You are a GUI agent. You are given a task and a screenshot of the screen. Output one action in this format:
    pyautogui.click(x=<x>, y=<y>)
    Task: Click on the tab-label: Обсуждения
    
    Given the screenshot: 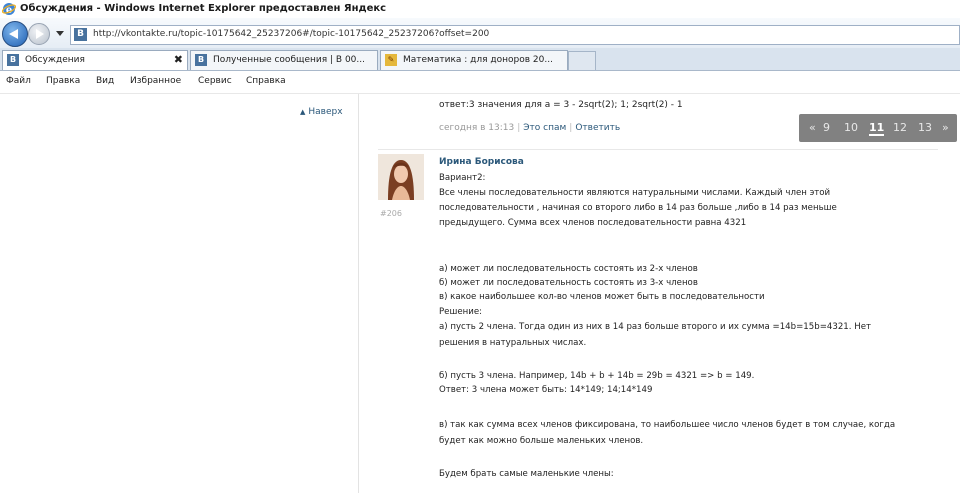 What is the action you would take?
    pyautogui.click(x=55, y=60)
    